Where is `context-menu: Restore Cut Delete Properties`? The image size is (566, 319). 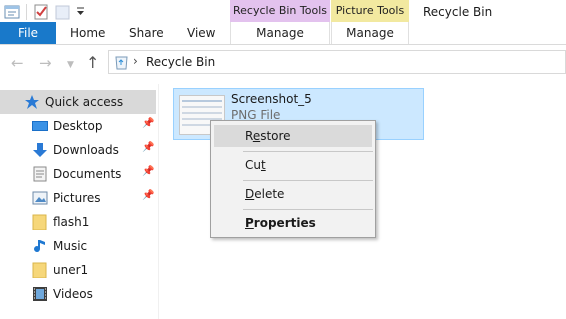 context-menu: Restore Cut Delete Properties is located at coordinates (293, 179).